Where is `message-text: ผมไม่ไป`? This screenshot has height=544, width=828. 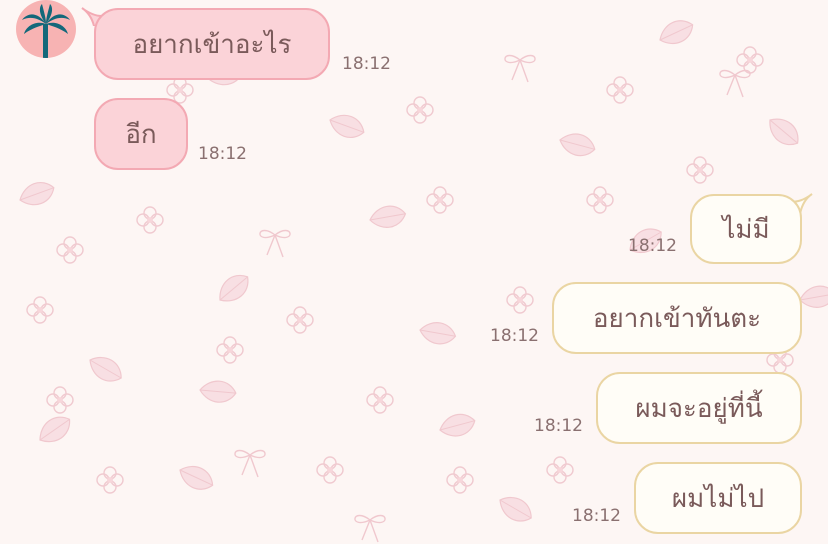 message-text: ผมไม่ไป is located at coordinates (718, 498).